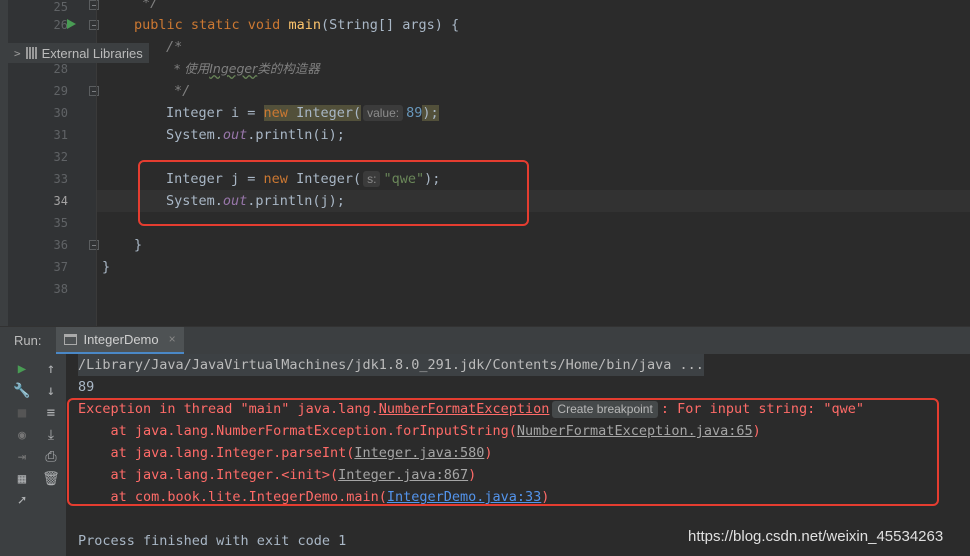 The image size is (970, 556). I want to click on run-label: Run:, so click(28, 340).